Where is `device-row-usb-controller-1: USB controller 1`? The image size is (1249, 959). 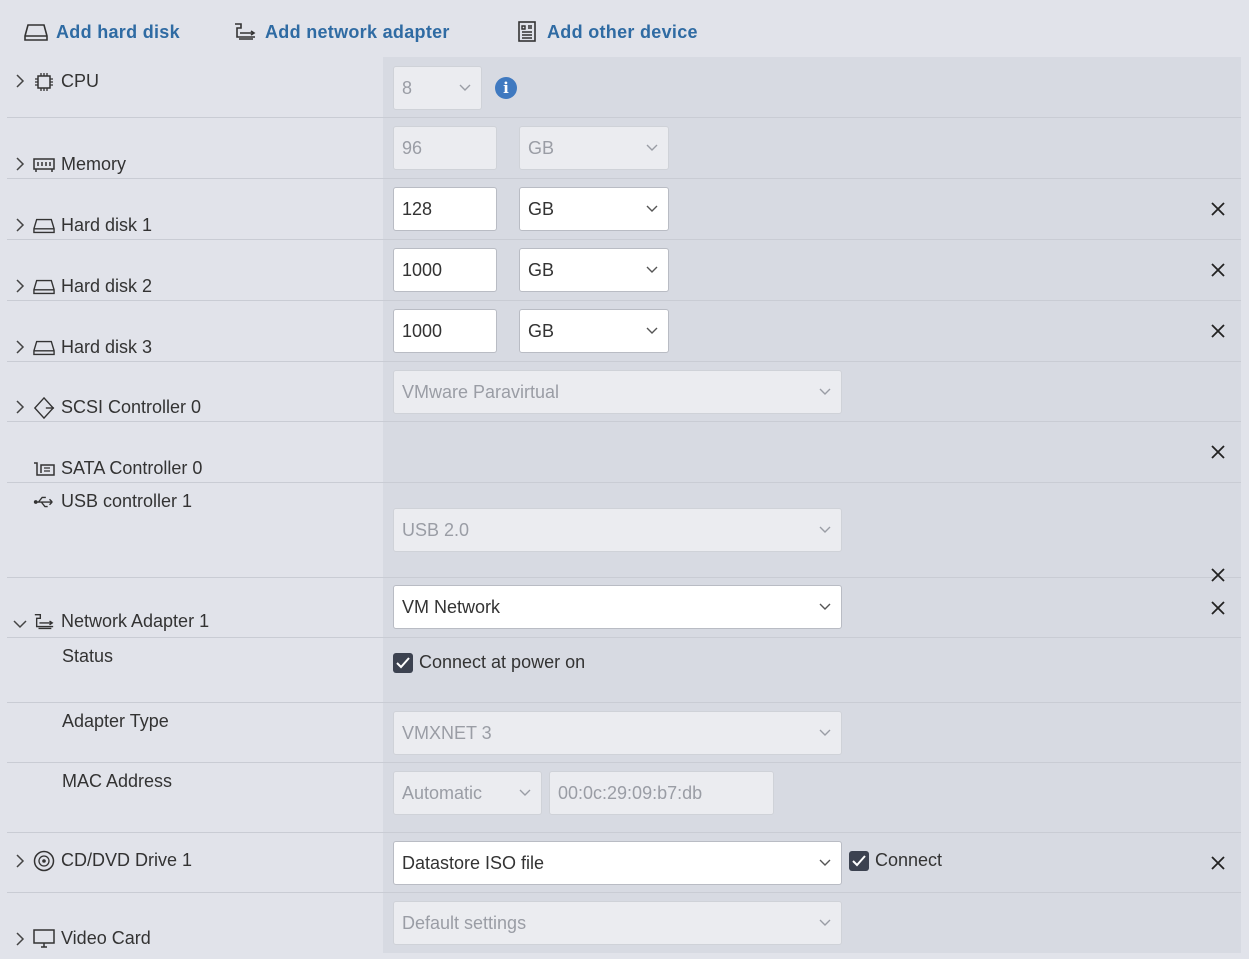
device-row-usb-controller-1: USB controller 1 is located at coordinates (112, 501).